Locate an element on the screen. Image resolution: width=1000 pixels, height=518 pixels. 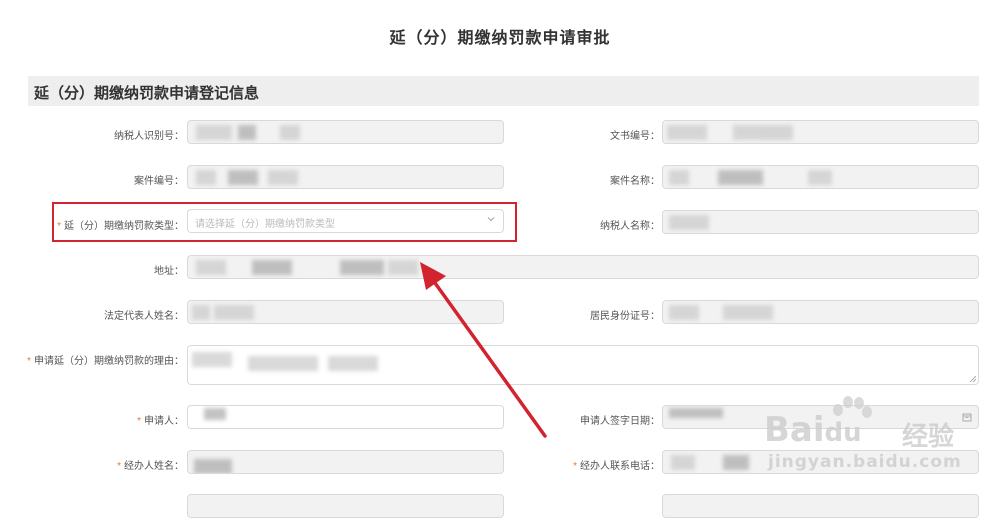
watermark-brand: Baidu is located at coordinates (813, 430).